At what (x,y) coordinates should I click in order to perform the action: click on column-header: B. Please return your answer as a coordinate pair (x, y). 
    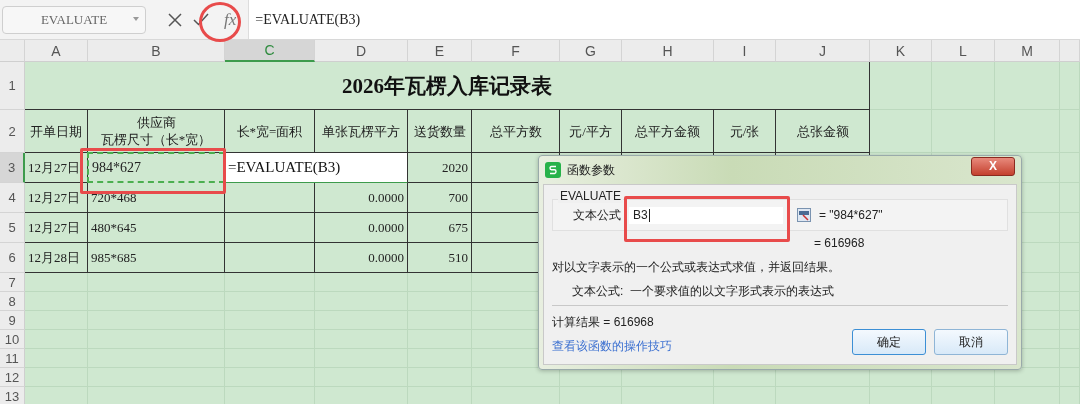
    Looking at the image, I should click on (156, 51).